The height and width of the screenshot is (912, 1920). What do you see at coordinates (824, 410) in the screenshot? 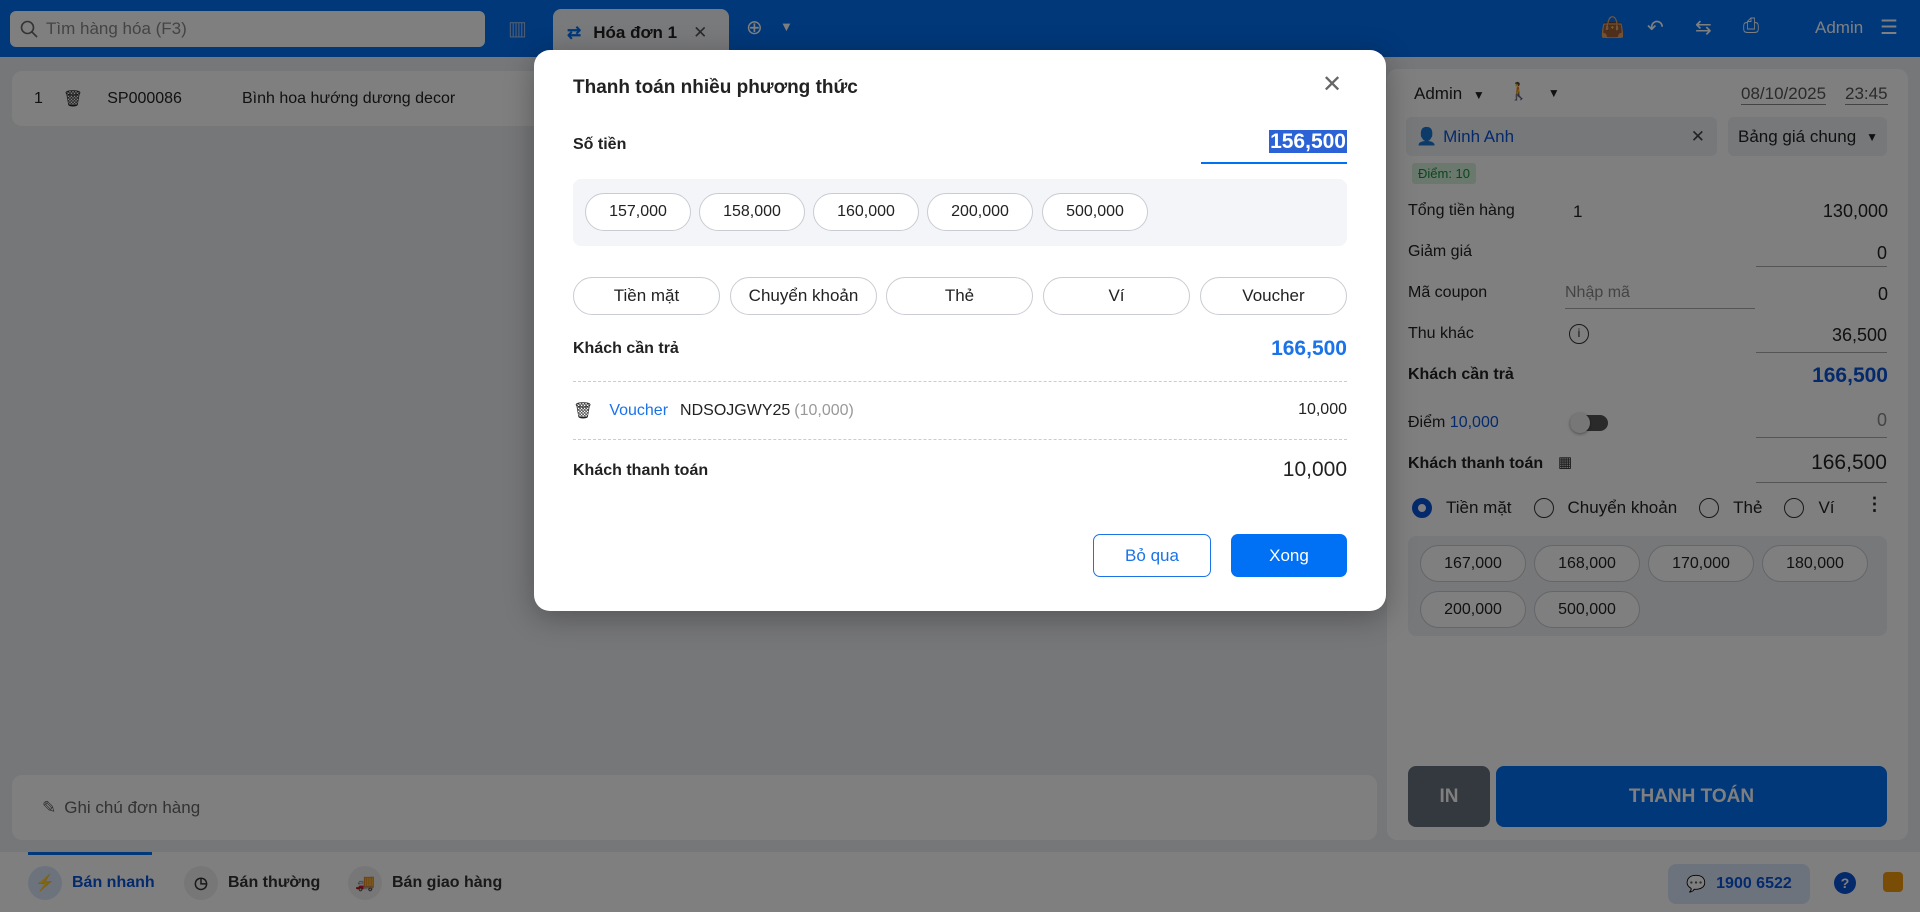
I see `voucher-face-value: (10,000)` at bounding box center [824, 410].